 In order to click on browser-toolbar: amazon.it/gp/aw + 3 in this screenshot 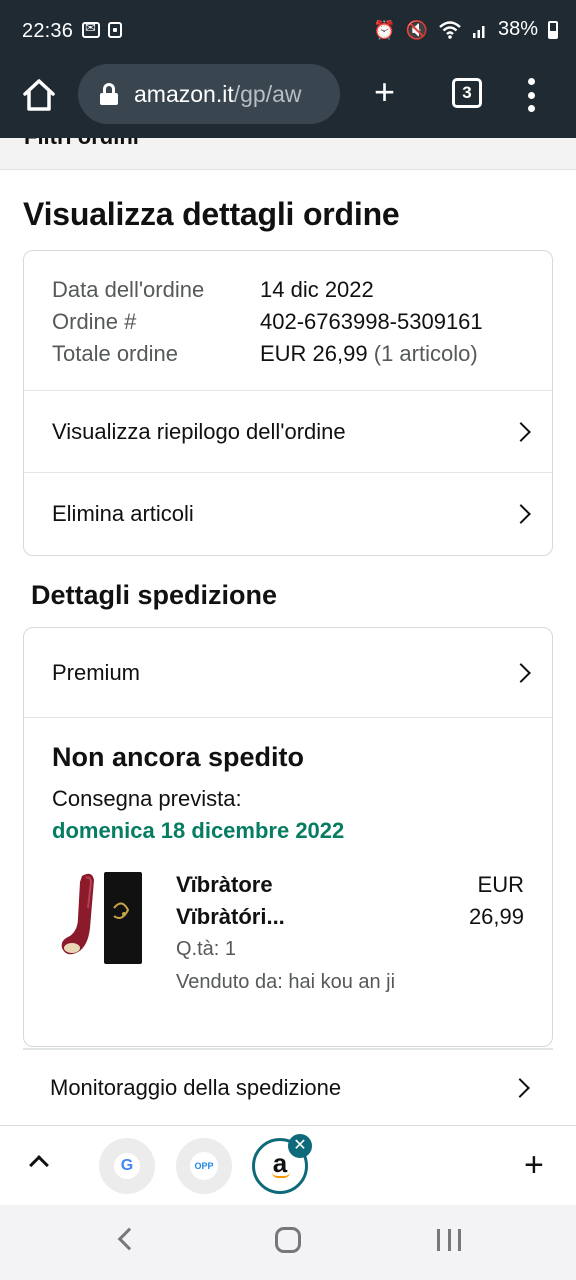, I will do `click(288, 101)`.